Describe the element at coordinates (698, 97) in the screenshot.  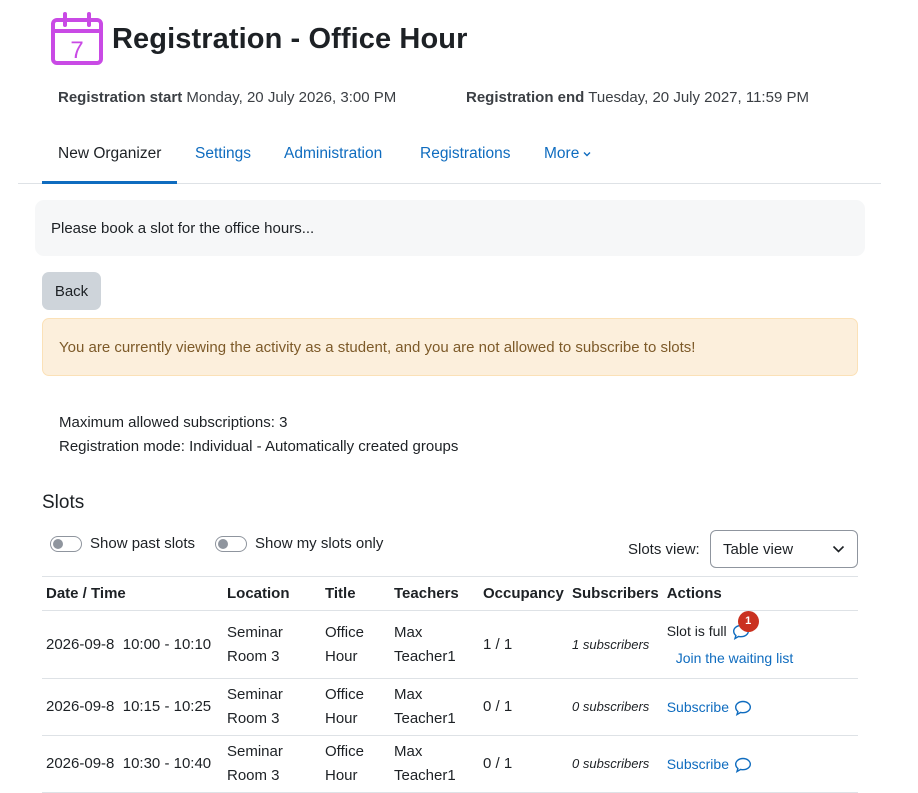
I see `registration-end-value: Tuesday, 20 July 2027, 11:59 PM` at that location.